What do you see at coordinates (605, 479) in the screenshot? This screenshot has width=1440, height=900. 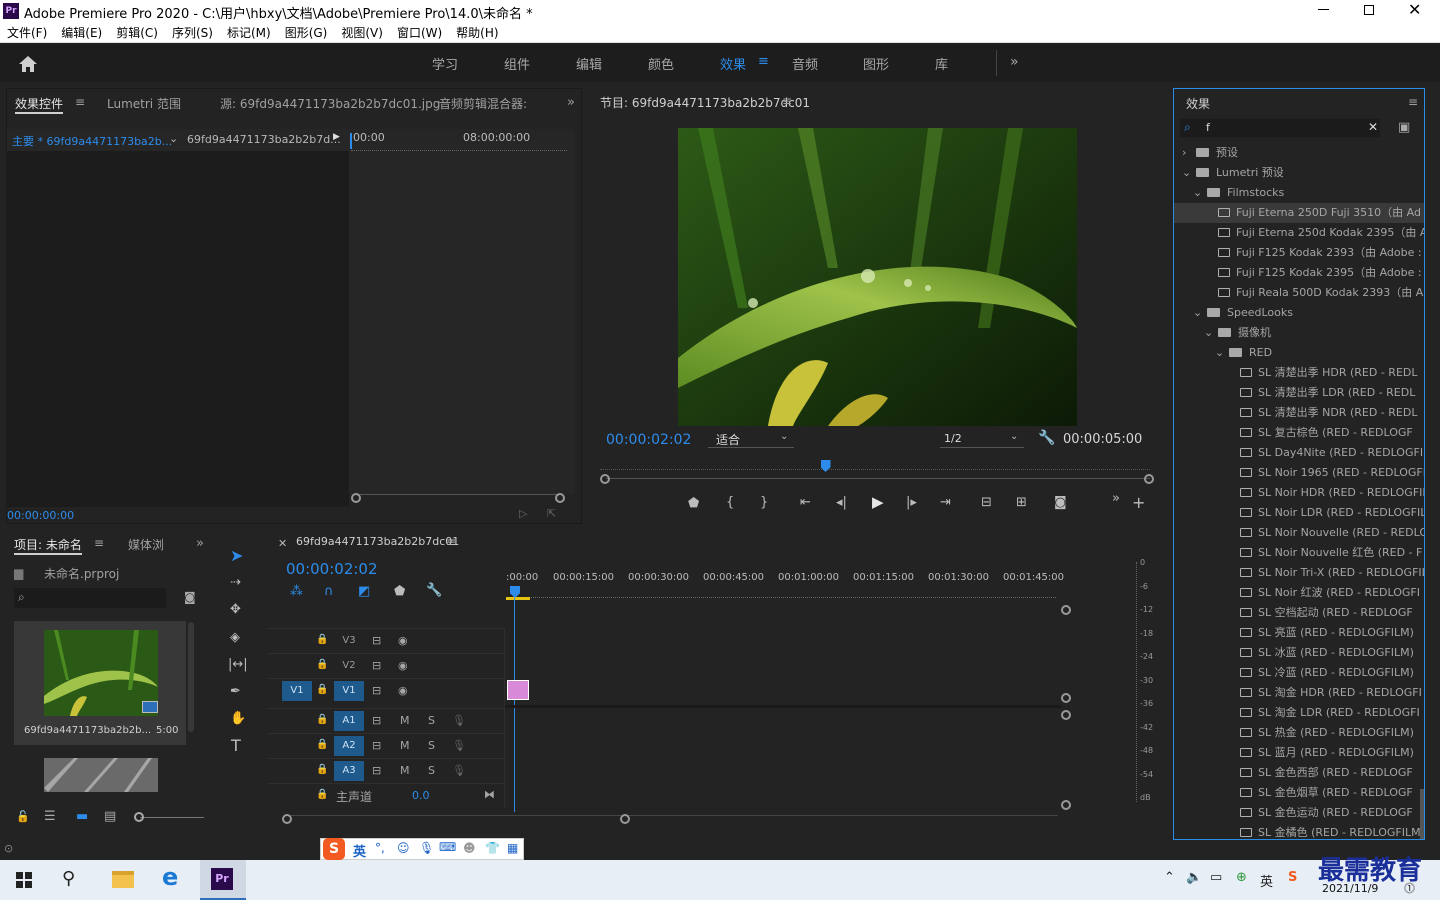 I see `zoom-handle-left` at bounding box center [605, 479].